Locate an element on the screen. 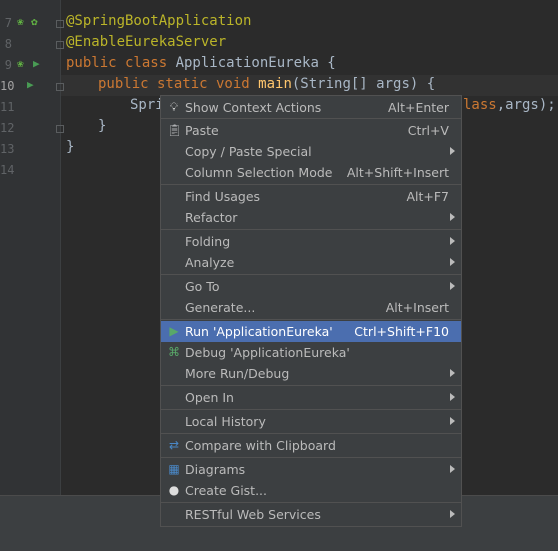 The width and height of the screenshot is (558, 551). github-icon: ● is located at coordinates (174, 490).